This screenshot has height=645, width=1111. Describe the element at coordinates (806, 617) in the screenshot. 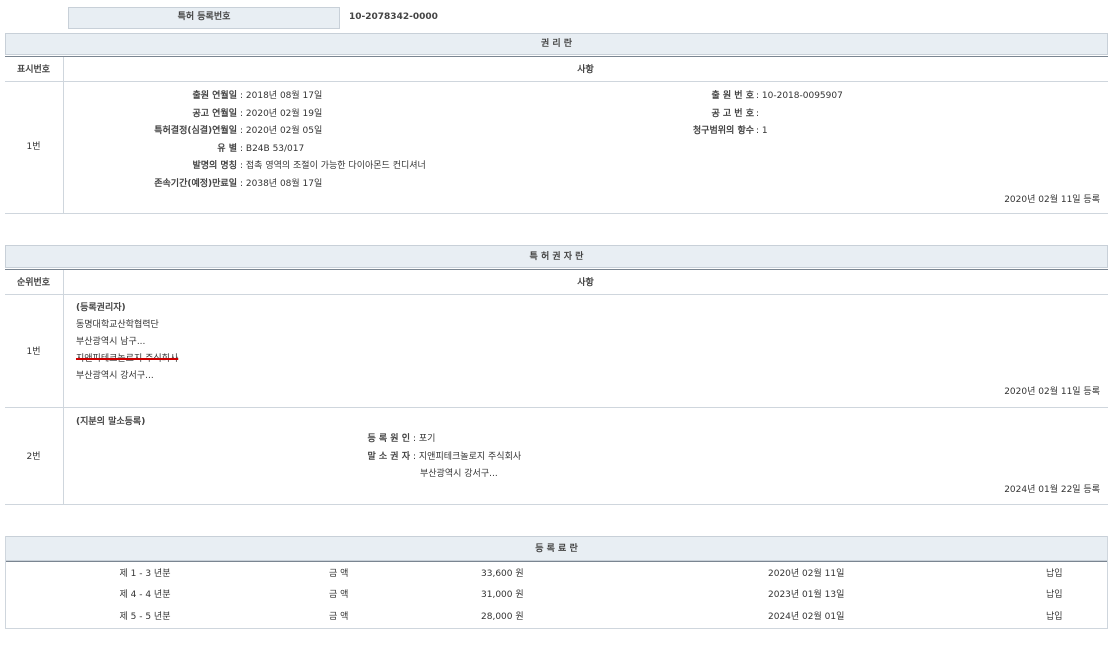

I see `fee-date: 2024년 02월 01일` at that location.